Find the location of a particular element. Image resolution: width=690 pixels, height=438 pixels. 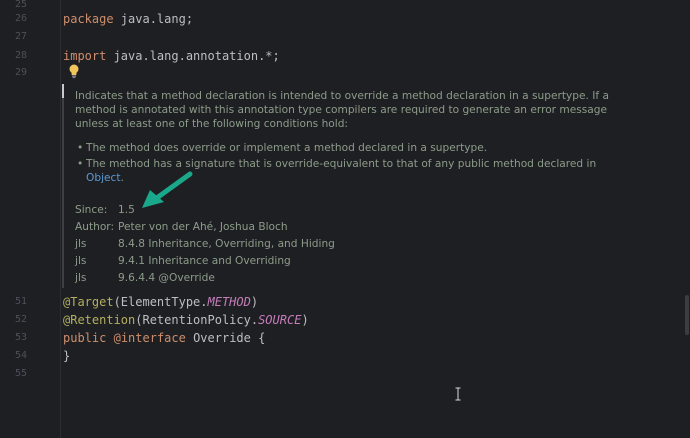

vertical-scrollbar is located at coordinates (686, 219).